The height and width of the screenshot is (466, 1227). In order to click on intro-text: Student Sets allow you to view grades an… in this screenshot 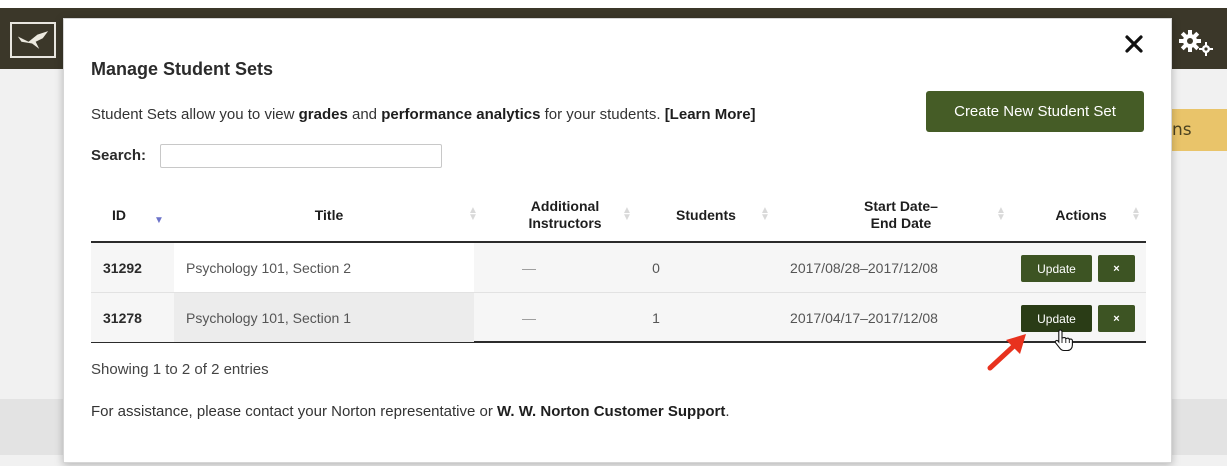, I will do `click(423, 114)`.